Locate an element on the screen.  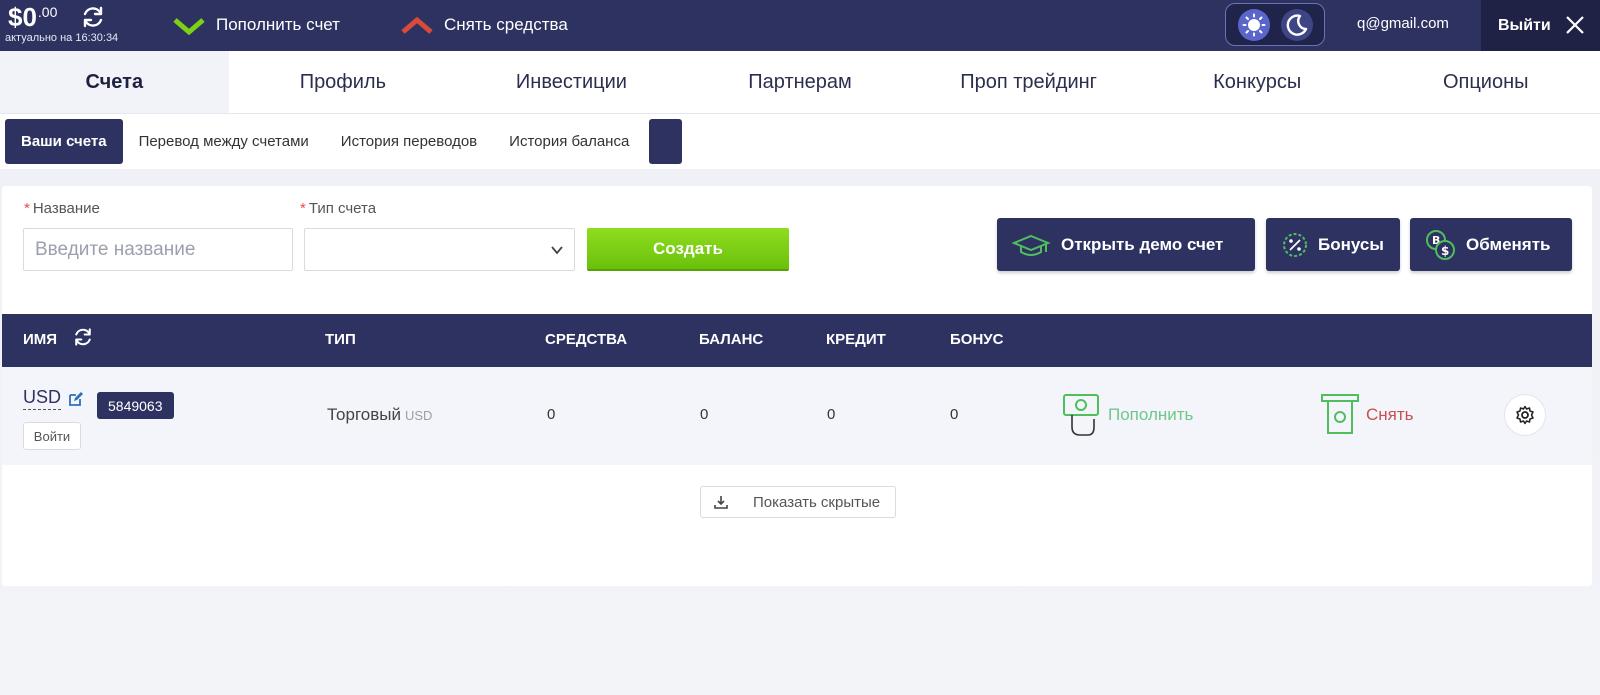
chevron-down-icon is located at coordinates (557, 250).